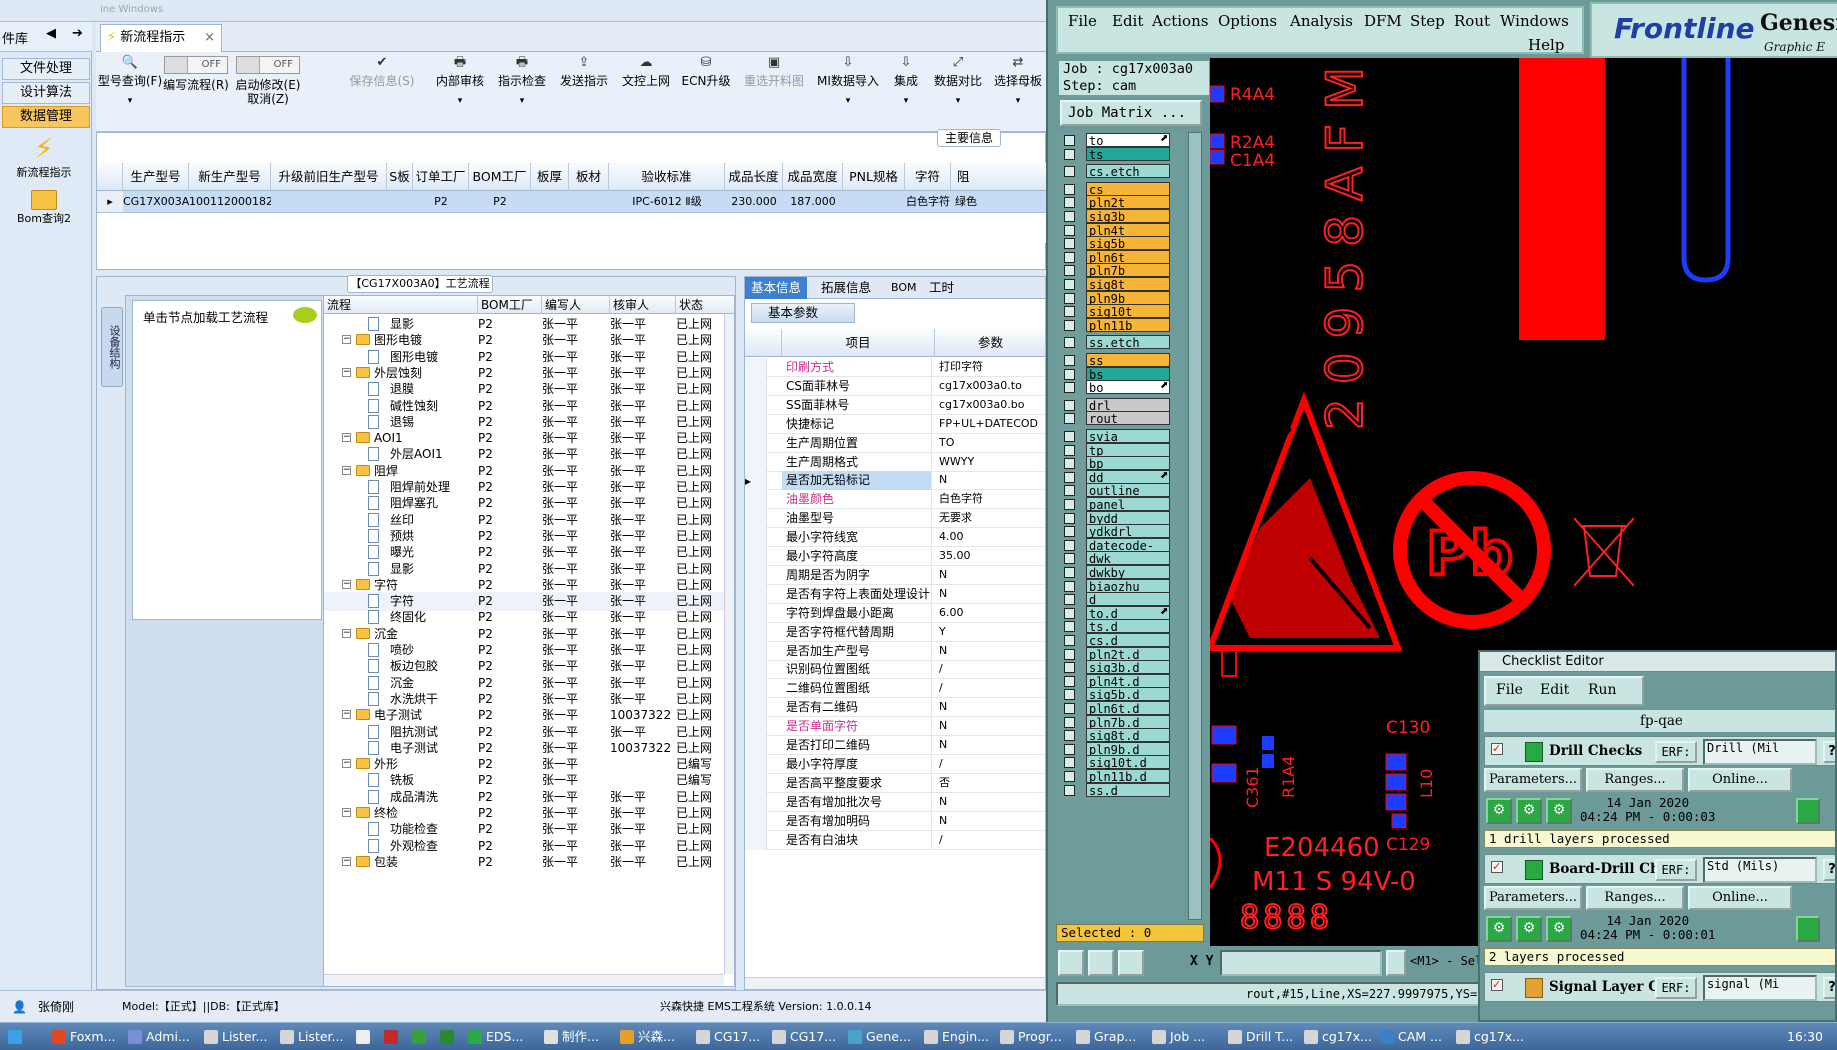  What do you see at coordinates (1082, 21) in the screenshot?
I see `menu-file: File` at bounding box center [1082, 21].